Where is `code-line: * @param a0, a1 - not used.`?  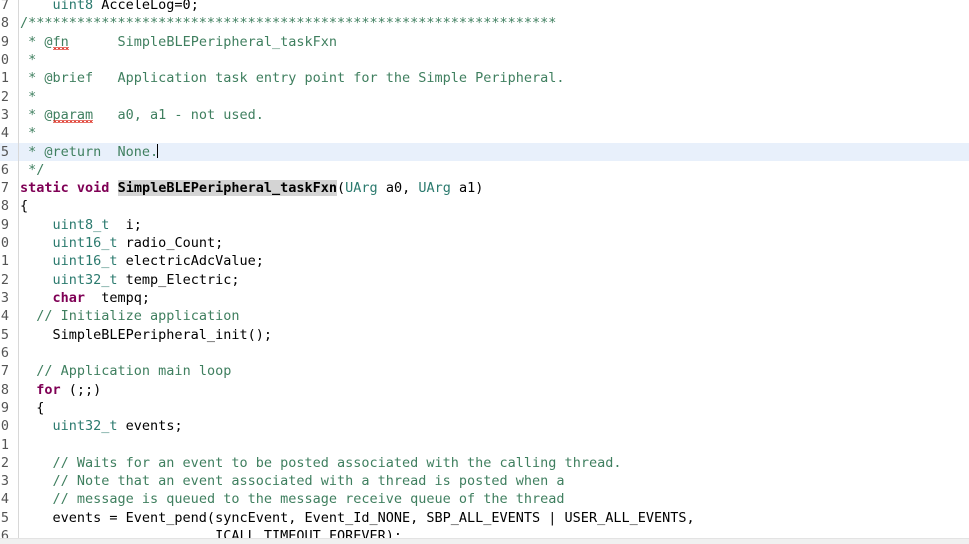
code-line: * @param a0, a1 - not used. is located at coordinates (494, 115).